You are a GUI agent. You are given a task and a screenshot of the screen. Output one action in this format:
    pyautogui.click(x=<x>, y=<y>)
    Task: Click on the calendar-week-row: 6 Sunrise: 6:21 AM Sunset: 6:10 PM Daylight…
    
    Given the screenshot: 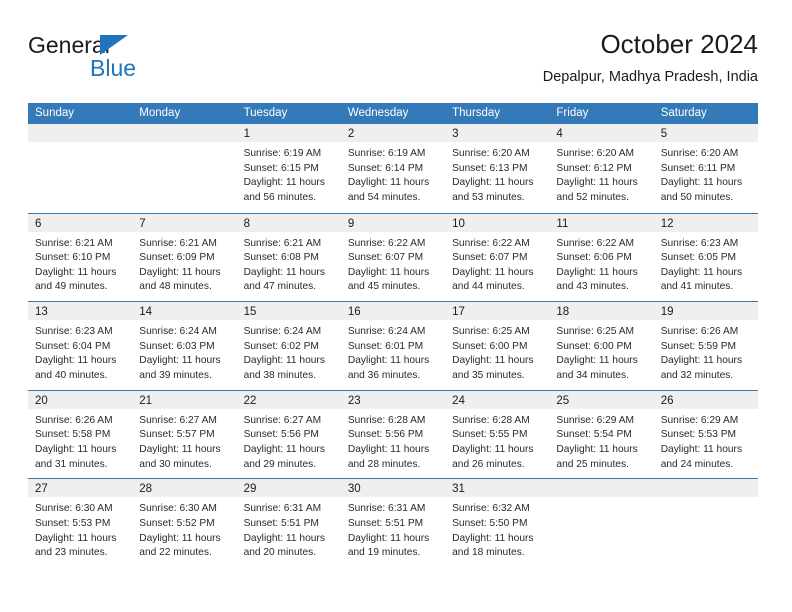 What is the action you would take?
    pyautogui.click(x=393, y=257)
    